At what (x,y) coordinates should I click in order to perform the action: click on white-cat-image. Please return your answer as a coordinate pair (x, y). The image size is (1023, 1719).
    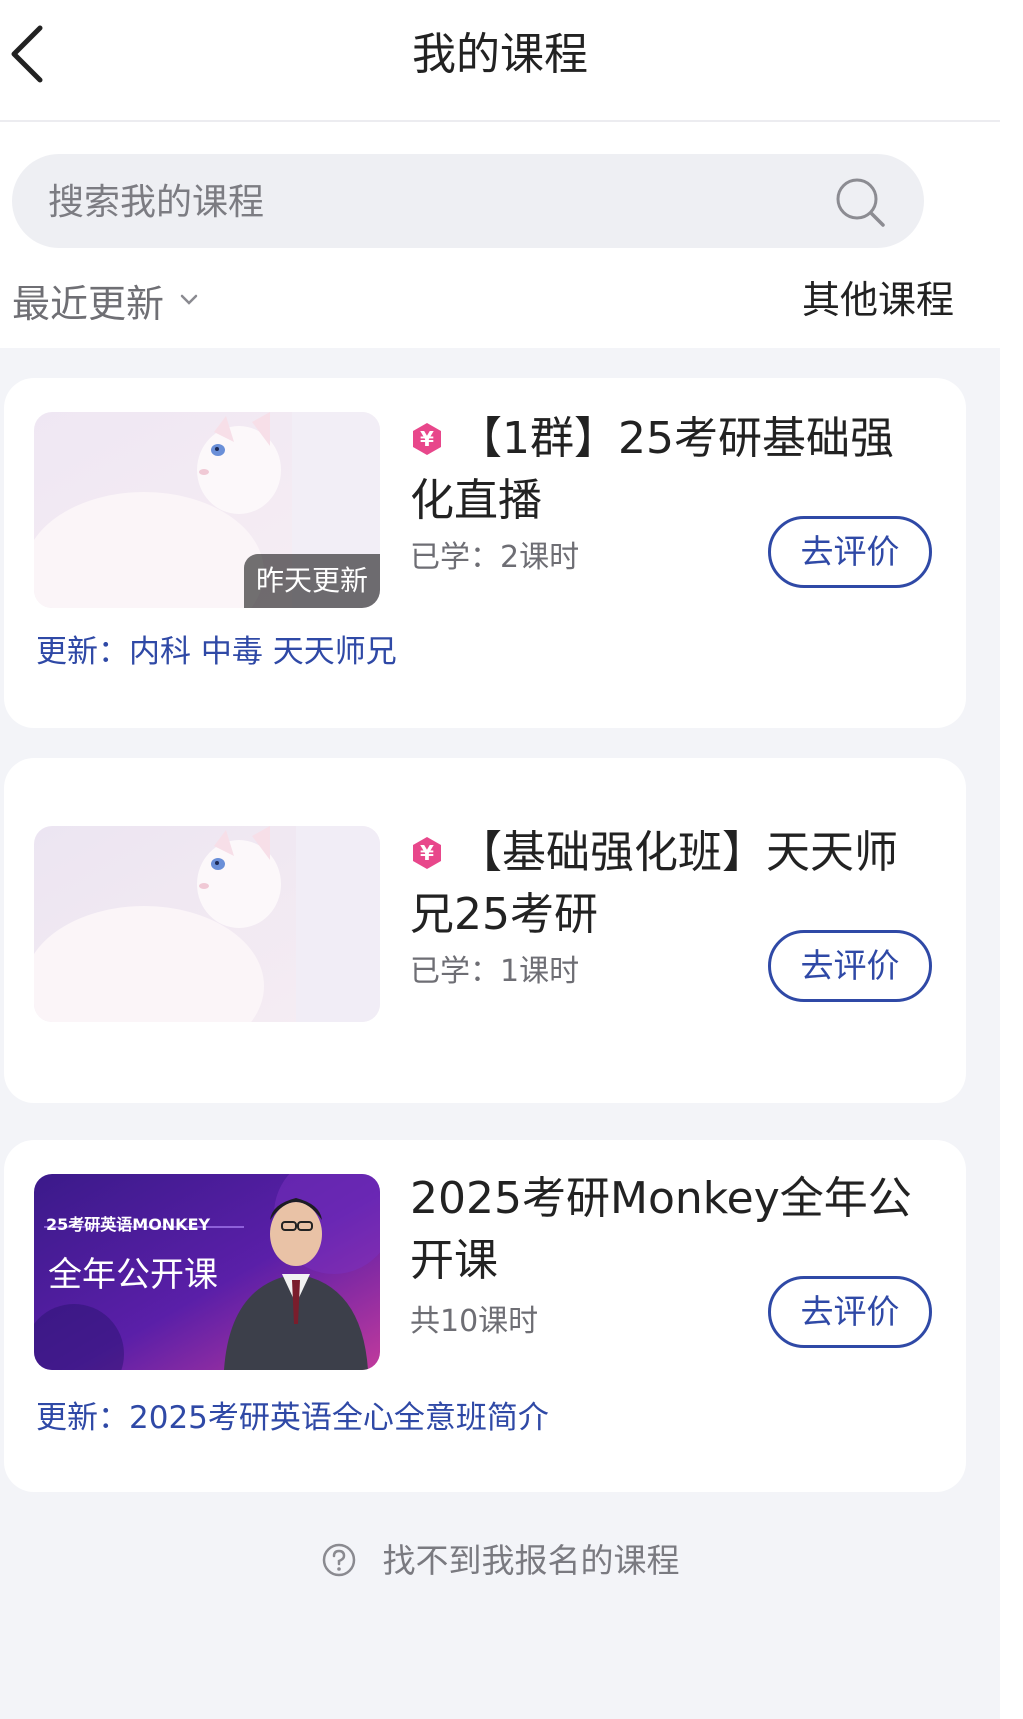
    Looking at the image, I should click on (207, 924).